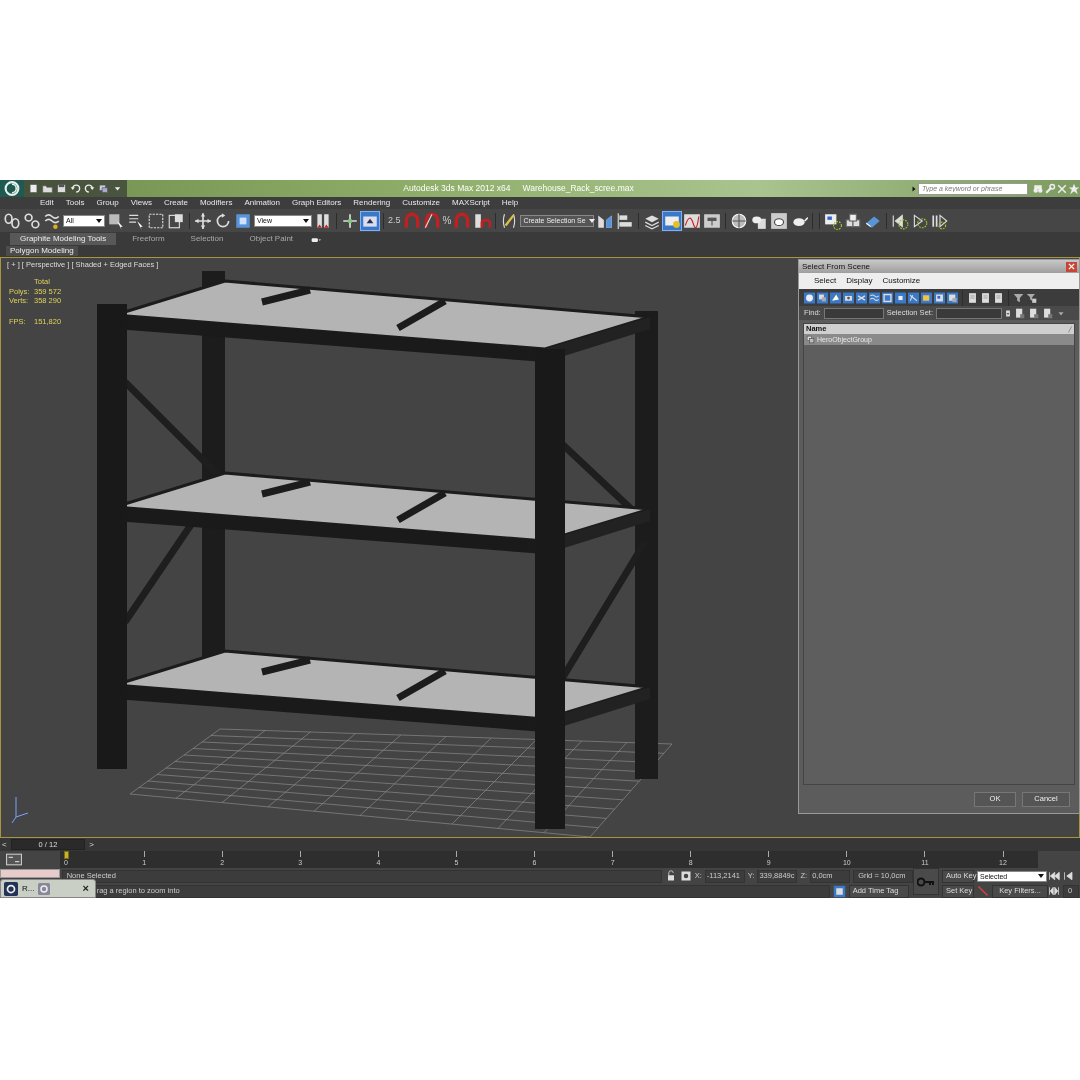  What do you see at coordinates (471, 203) in the screenshot?
I see `menu-item: MAXScript` at bounding box center [471, 203].